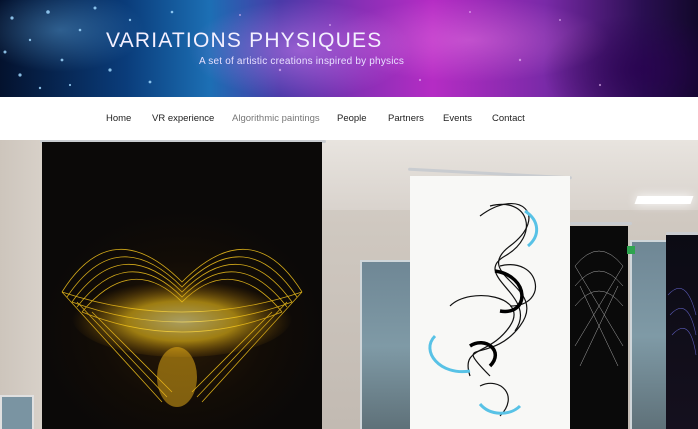  I want to click on black-curves, so click(483, 310).